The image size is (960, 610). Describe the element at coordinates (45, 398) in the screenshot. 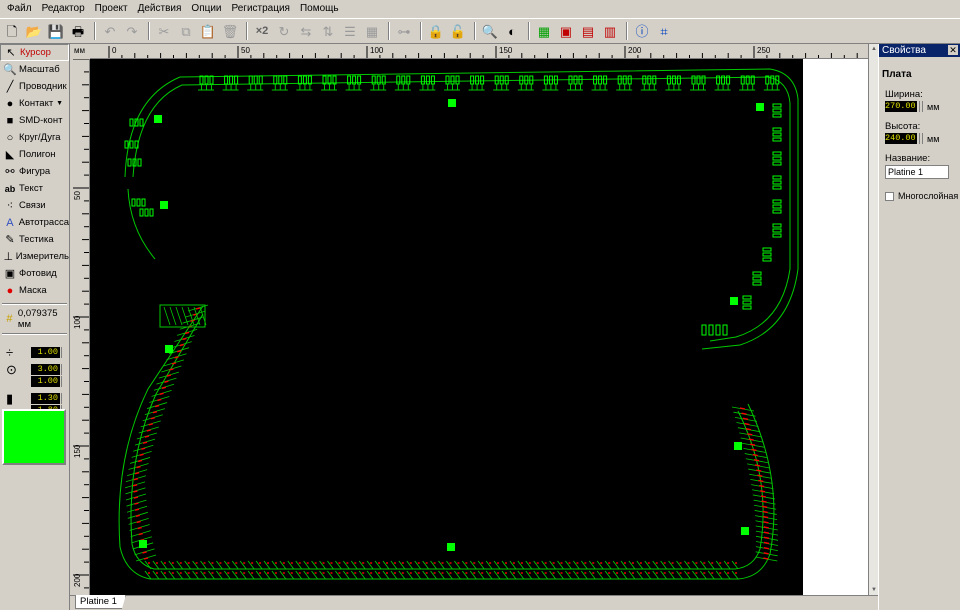

I see `smd-width-value: 1.30` at that location.